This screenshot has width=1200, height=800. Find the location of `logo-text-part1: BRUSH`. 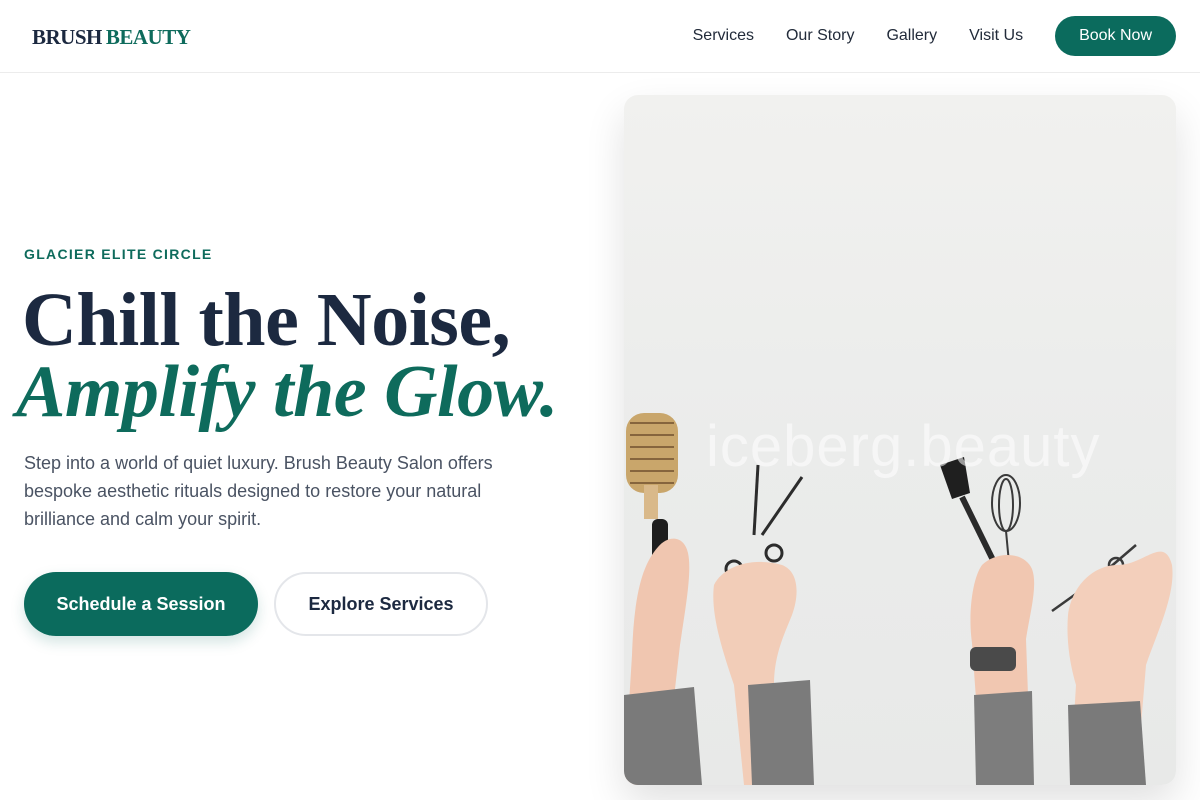

logo-text-part1: BRUSH is located at coordinates (67, 37).